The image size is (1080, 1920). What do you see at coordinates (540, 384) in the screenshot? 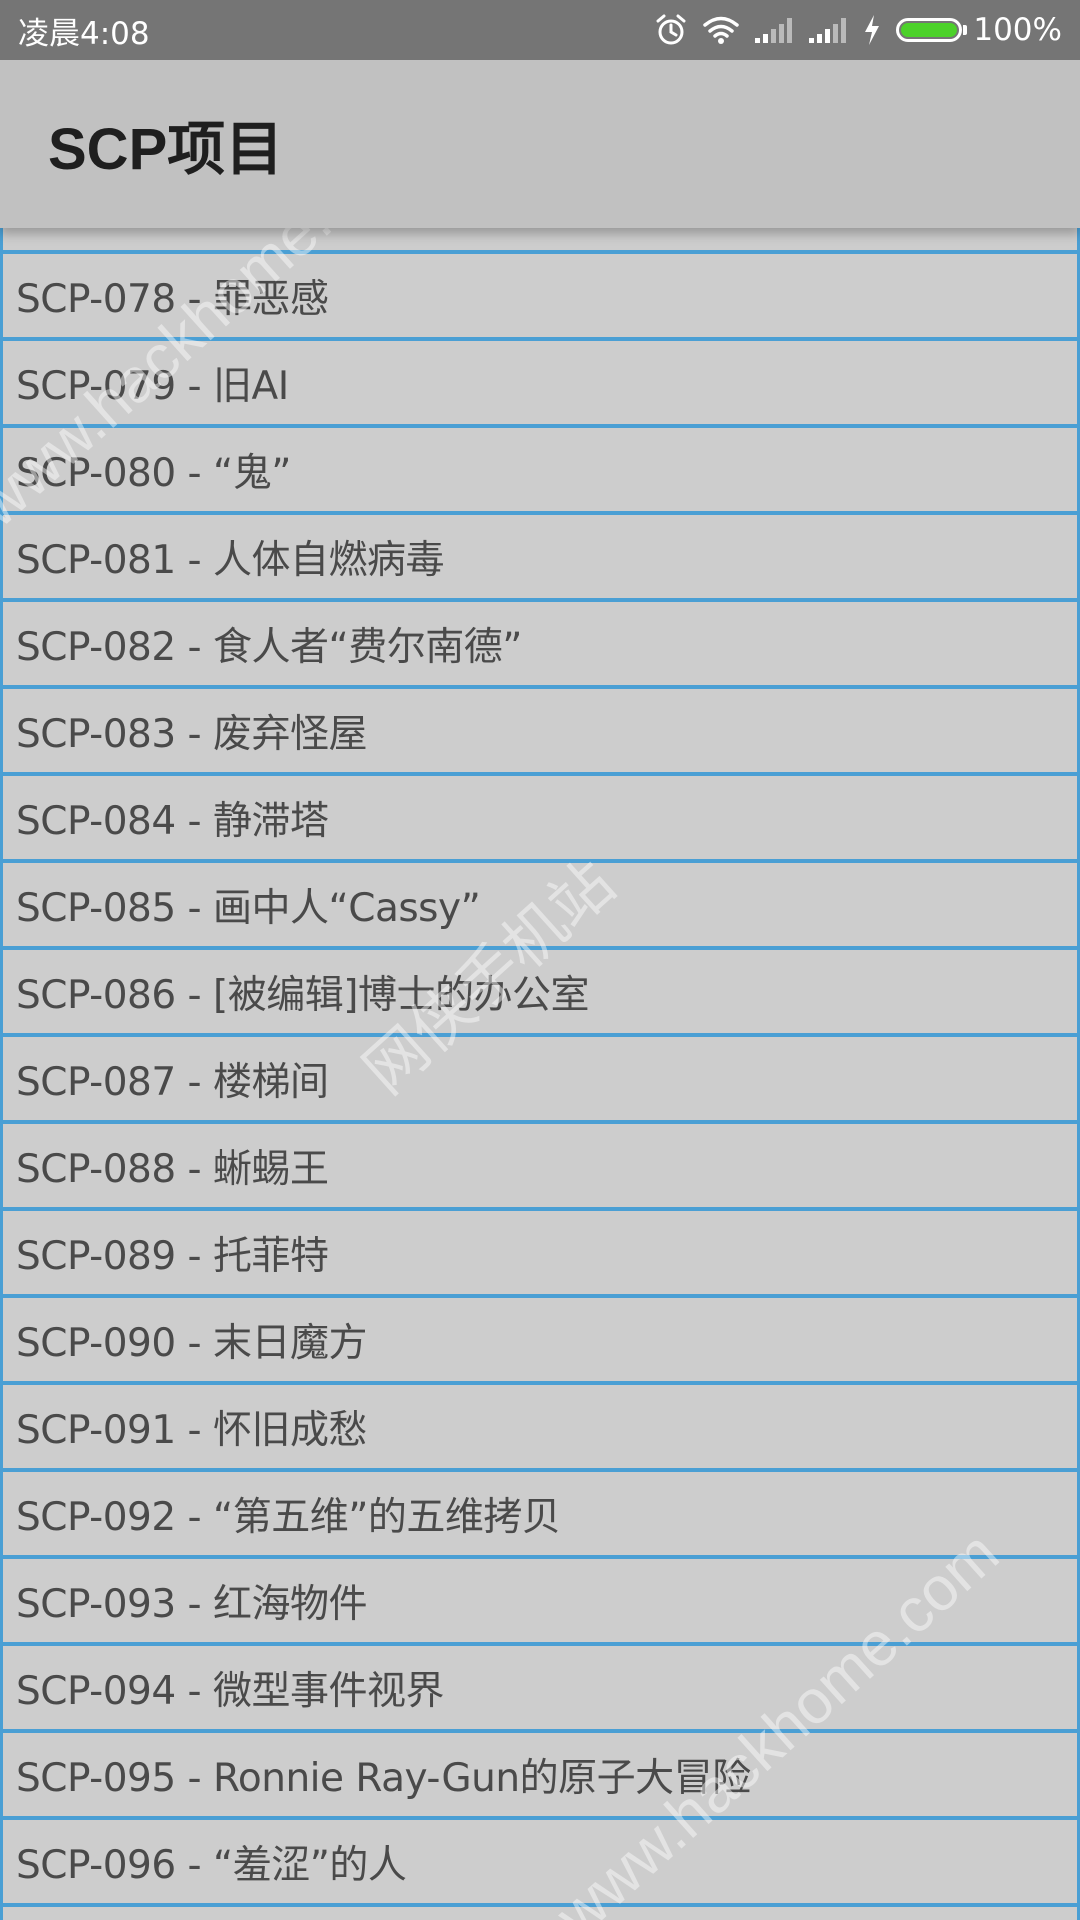
I see `list-item: SCP-079 - 旧AI` at bounding box center [540, 384].